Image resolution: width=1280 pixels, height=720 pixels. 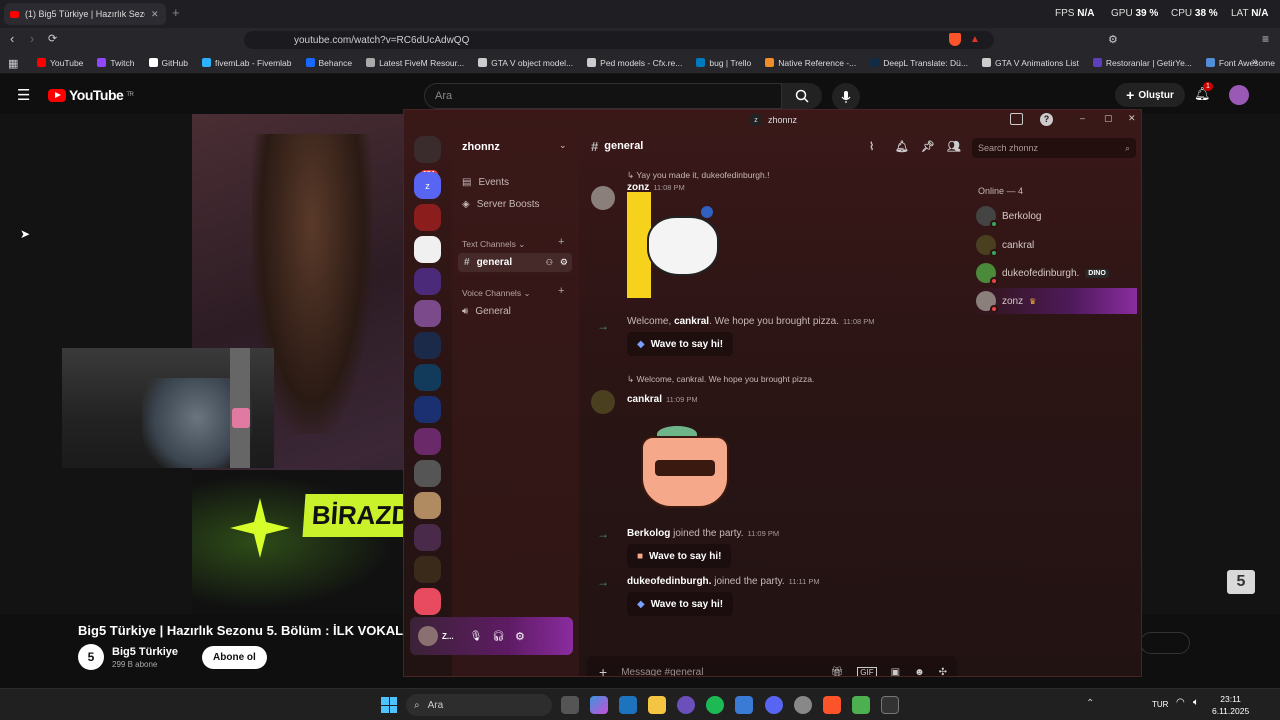 I want to click on create-button: + Oluştur, so click(x=1150, y=95).